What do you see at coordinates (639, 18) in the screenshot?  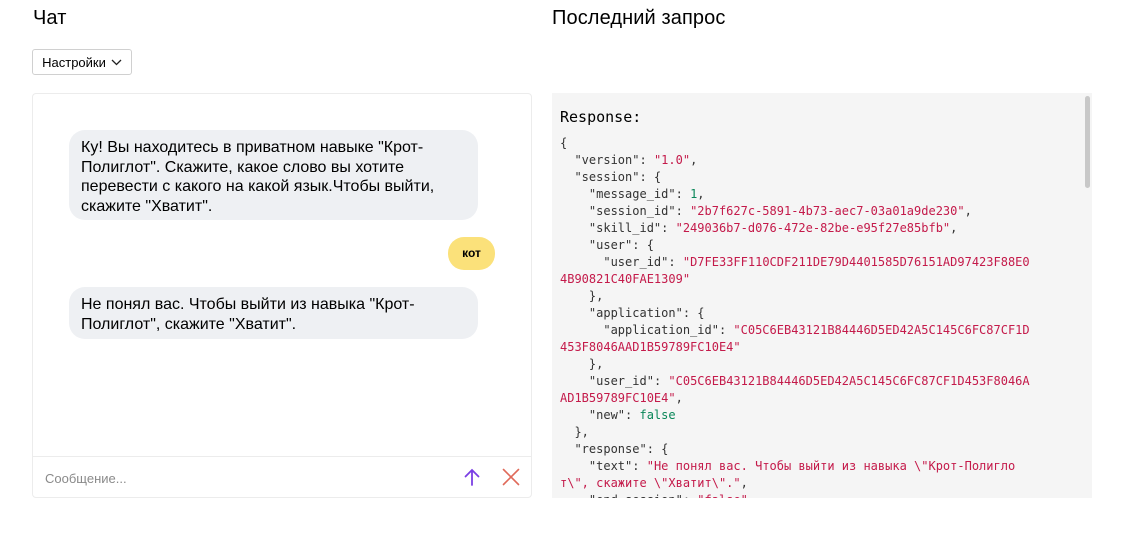 I see `last-request-title: Последний запрос` at bounding box center [639, 18].